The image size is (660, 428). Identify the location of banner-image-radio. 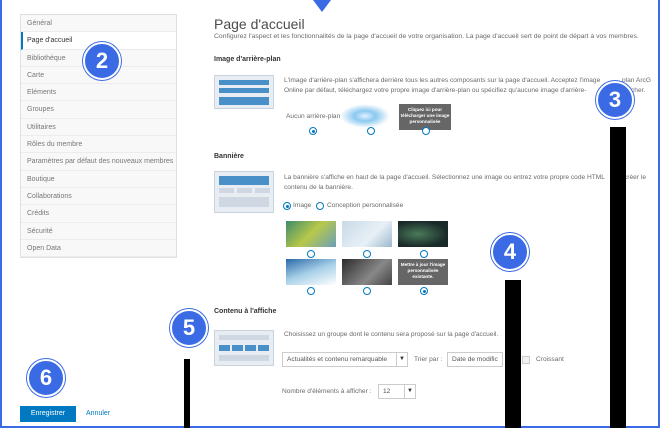
(287, 206).